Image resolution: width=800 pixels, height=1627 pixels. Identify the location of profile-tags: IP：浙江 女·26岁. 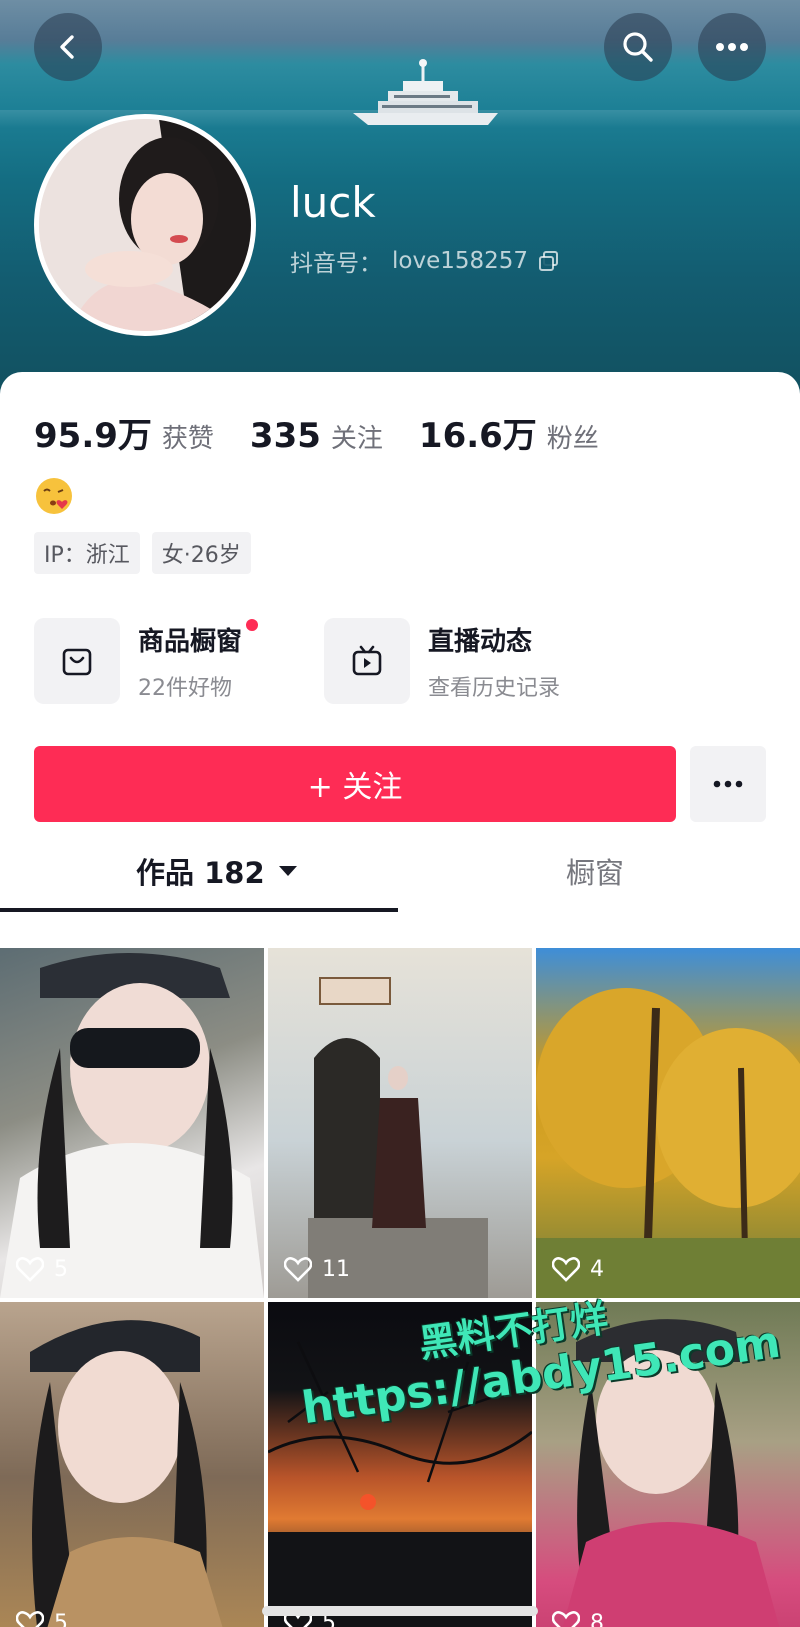
(142, 553).